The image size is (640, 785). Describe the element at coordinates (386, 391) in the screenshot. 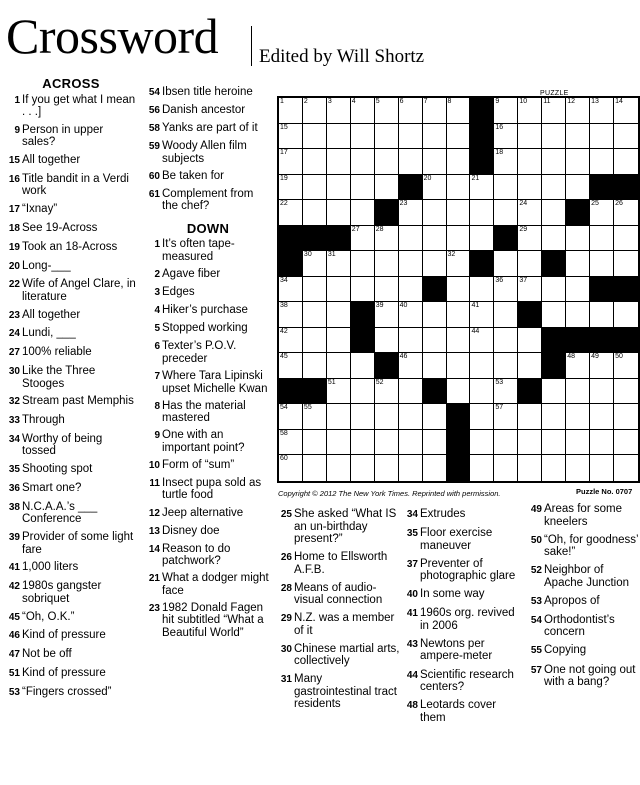

I see `grid-cell: 52` at that location.